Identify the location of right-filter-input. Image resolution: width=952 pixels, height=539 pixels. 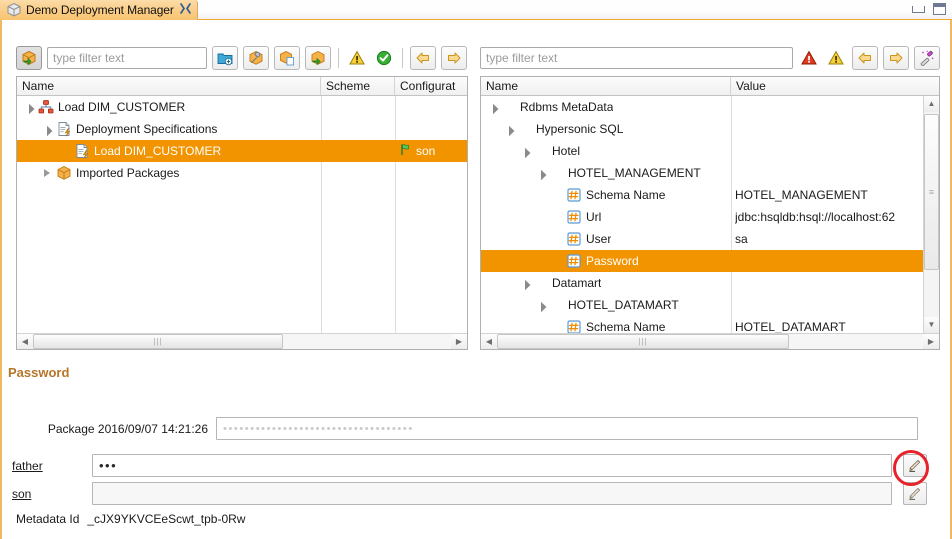
(636, 58).